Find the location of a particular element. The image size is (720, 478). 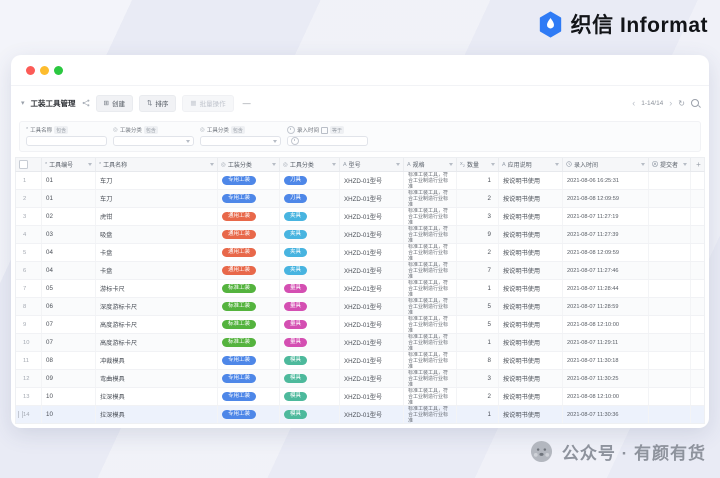

column-header-submitter: 提交者 is located at coordinates (670, 164).